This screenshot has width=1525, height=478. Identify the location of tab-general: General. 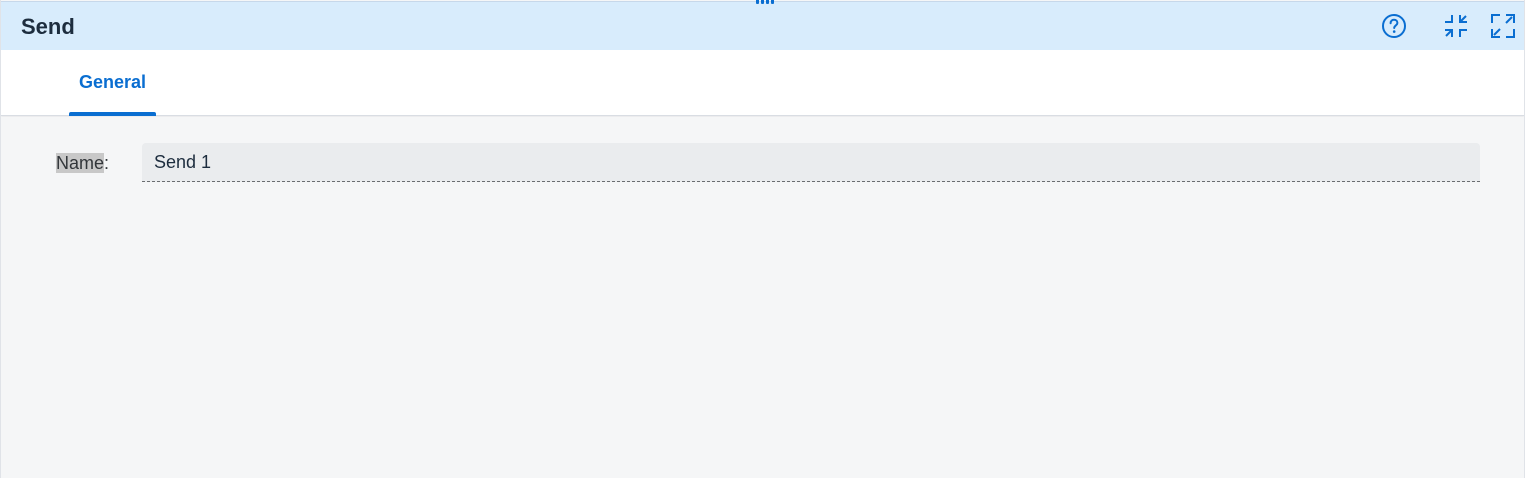
(112, 83).